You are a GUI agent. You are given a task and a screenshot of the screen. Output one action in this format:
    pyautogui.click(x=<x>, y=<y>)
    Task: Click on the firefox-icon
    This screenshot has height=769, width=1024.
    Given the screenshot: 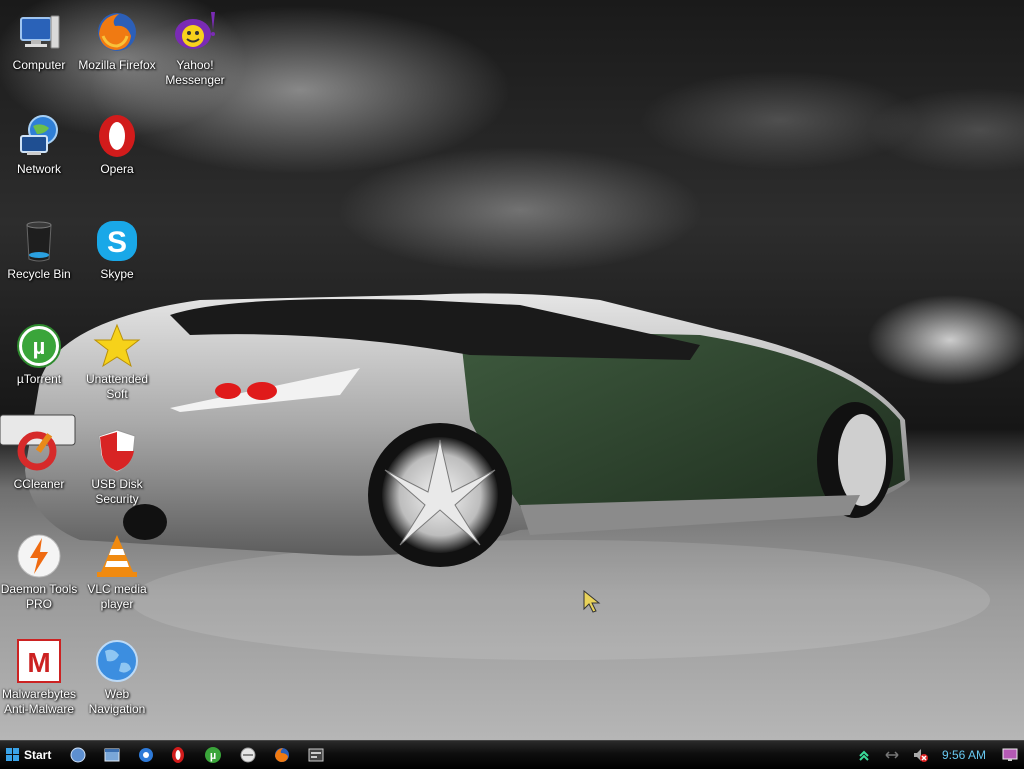 What is the action you would take?
    pyautogui.click(x=117, y=32)
    